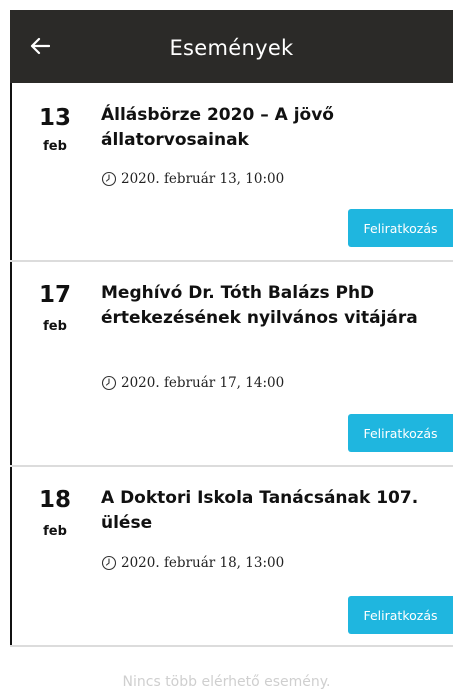  I want to click on event-date-day: 17, so click(54, 295).